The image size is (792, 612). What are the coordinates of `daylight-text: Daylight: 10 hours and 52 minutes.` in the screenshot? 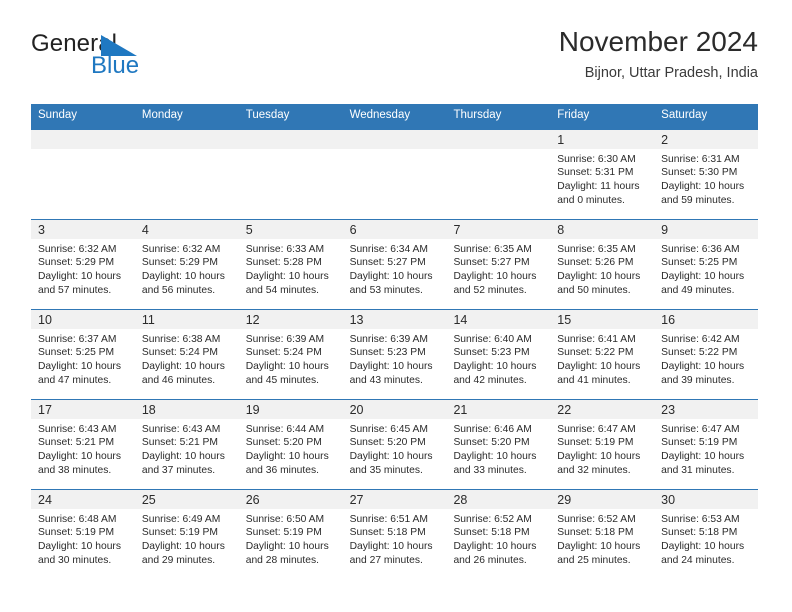 It's located at (495, 283).